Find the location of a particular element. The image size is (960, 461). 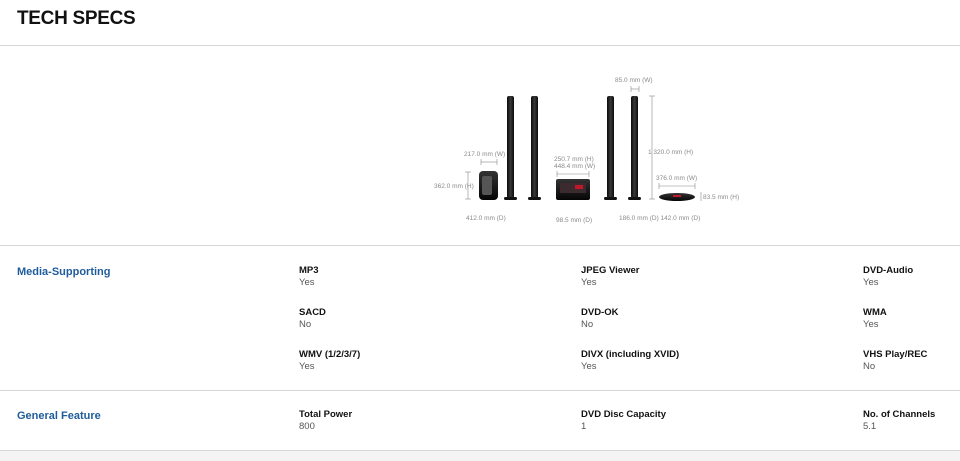

spec-sacd: SACD No is located at coordinates (419, 319).